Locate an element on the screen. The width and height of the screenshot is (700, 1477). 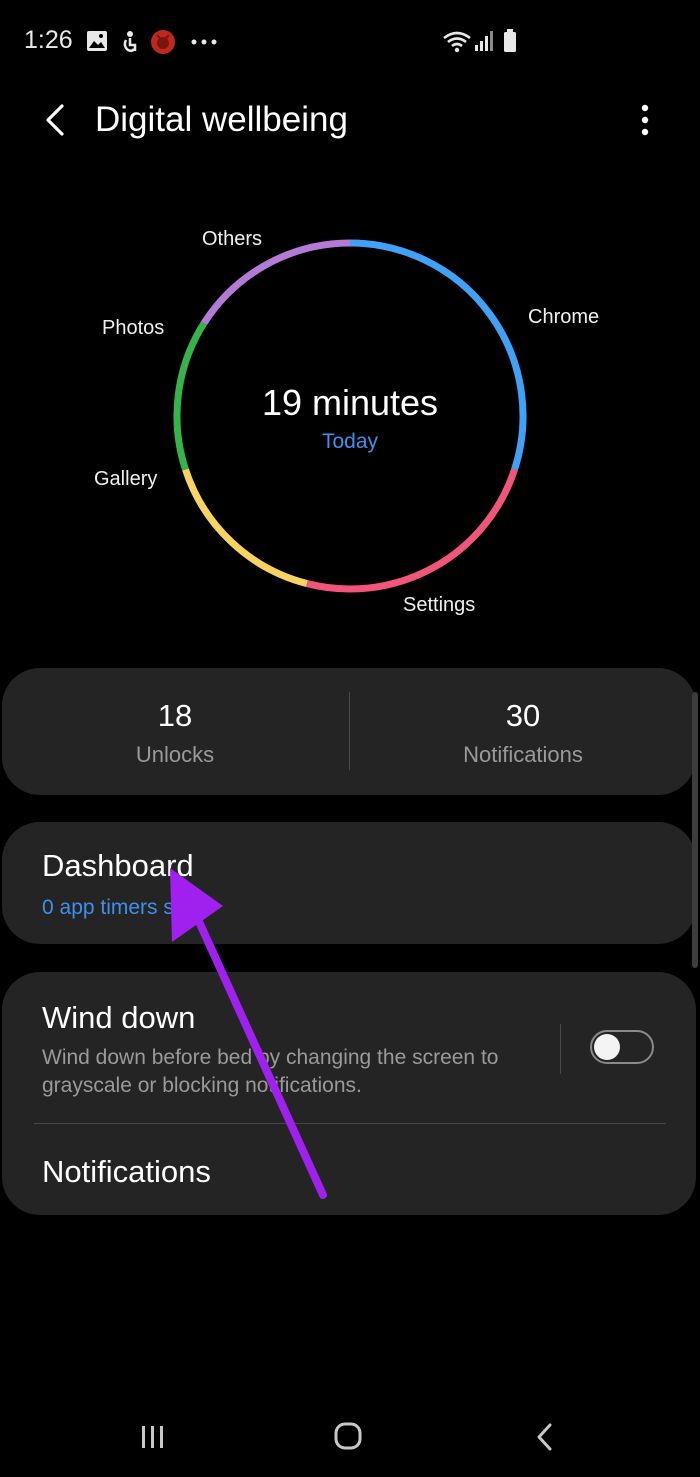
ring-segment-settings is located at coordinates (412, 530).